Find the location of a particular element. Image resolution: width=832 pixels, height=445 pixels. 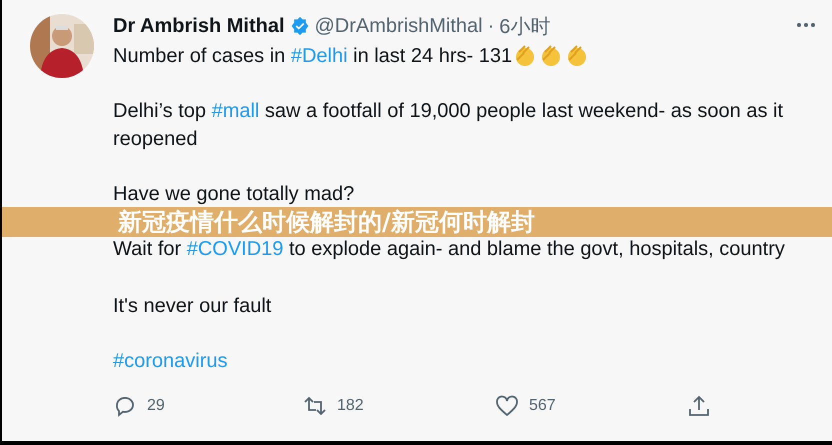

tweet-text: Delhi’s top #mall saw a footfall of 19,000 people last weekend- as soon as it reopened is located at coordinates (448, 125).